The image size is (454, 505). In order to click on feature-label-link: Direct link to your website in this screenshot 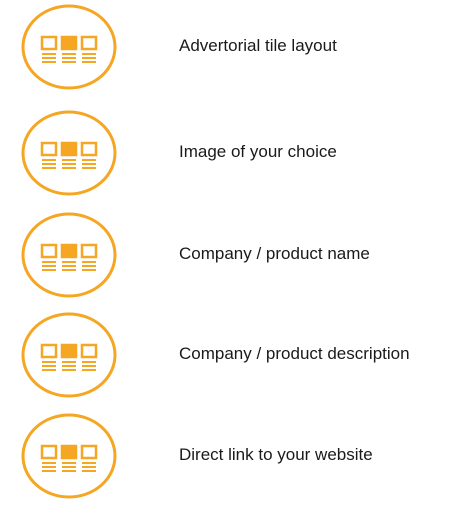, I will do `click(276, 454)`.